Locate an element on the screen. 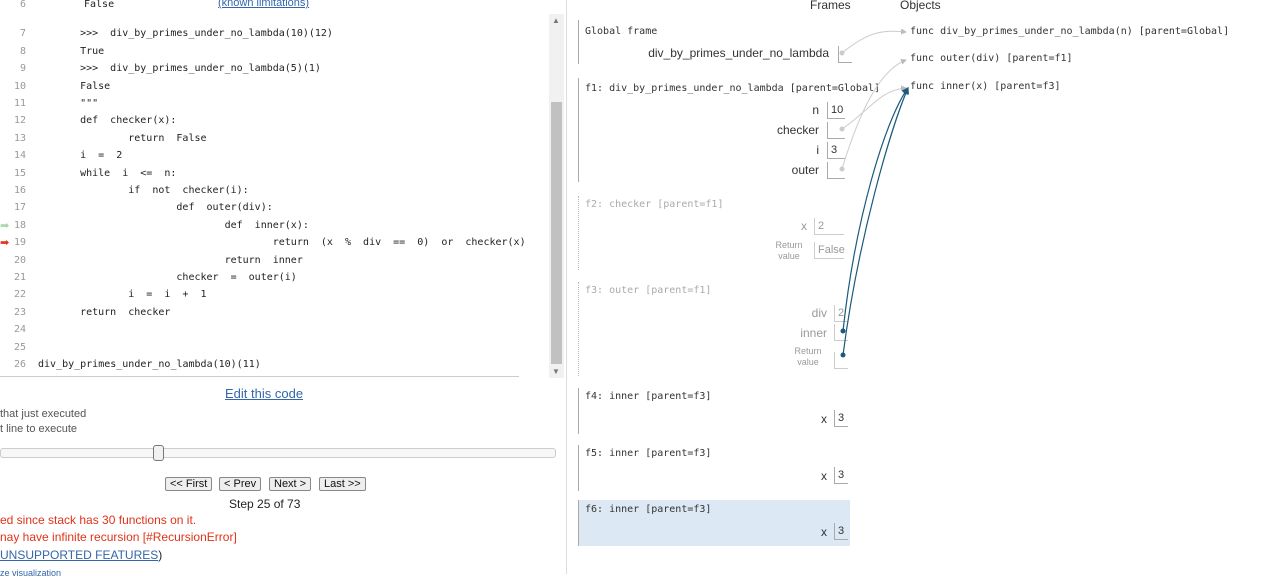  global-var-name: div_by_primes_under_no_lambda is located at coordinates (738, 53).